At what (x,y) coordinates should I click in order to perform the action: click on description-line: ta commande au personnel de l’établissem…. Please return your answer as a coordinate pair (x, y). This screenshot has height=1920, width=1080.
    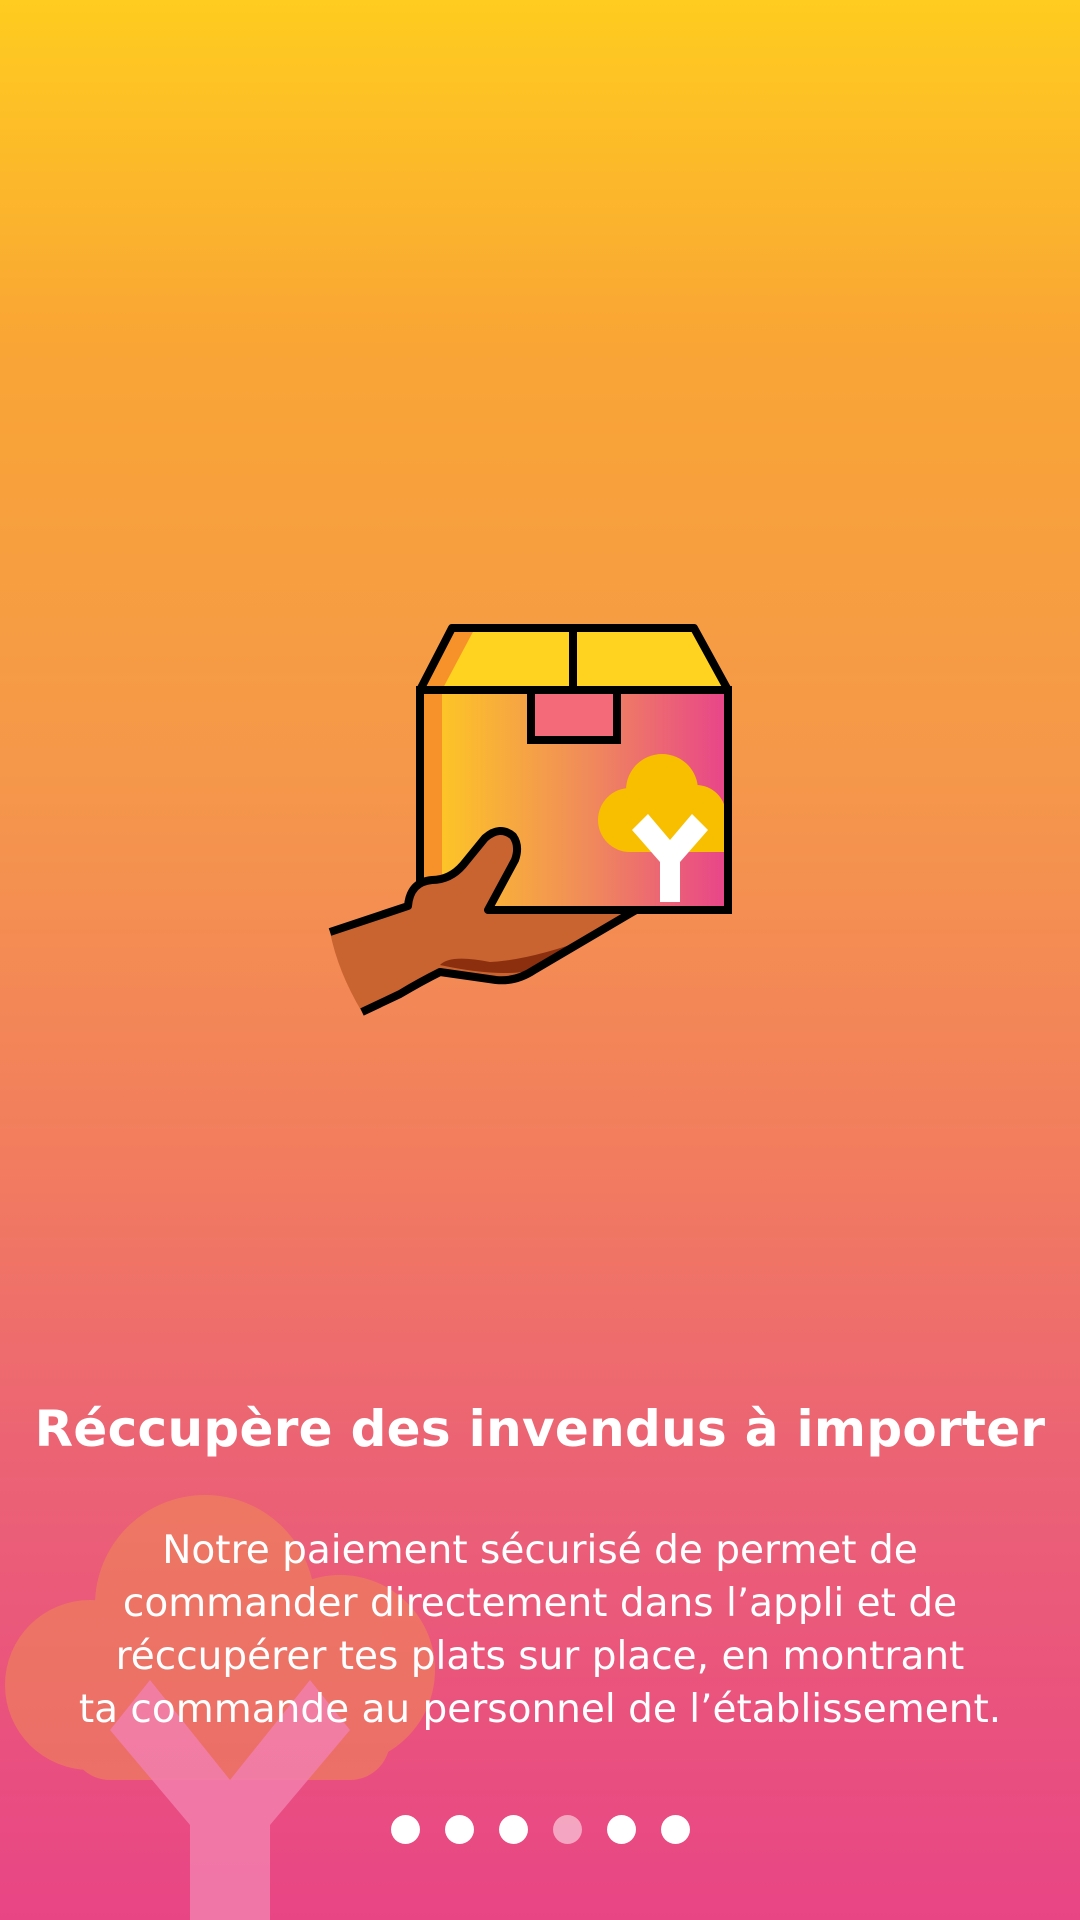
    Looking at the image, I should click on (540, 1709).